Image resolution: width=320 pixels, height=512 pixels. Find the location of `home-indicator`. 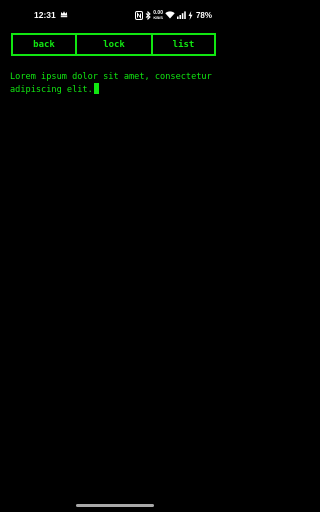

home-indicator is located at coordinates (115, 505).